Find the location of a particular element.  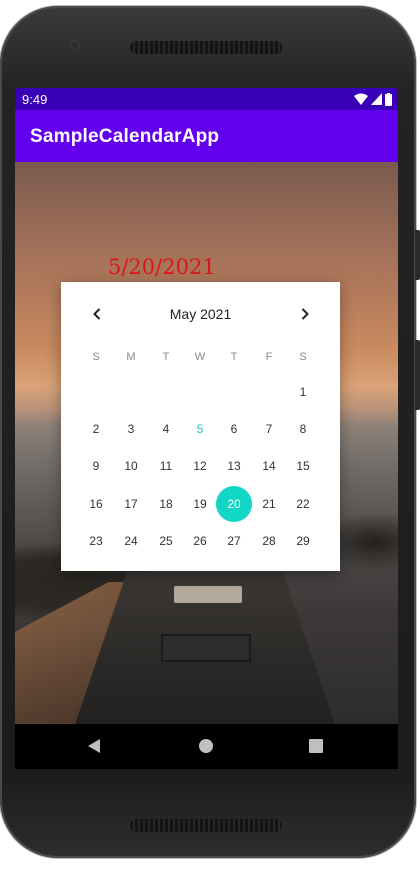

day-cell: 7 is located at coordinates (269, 429).